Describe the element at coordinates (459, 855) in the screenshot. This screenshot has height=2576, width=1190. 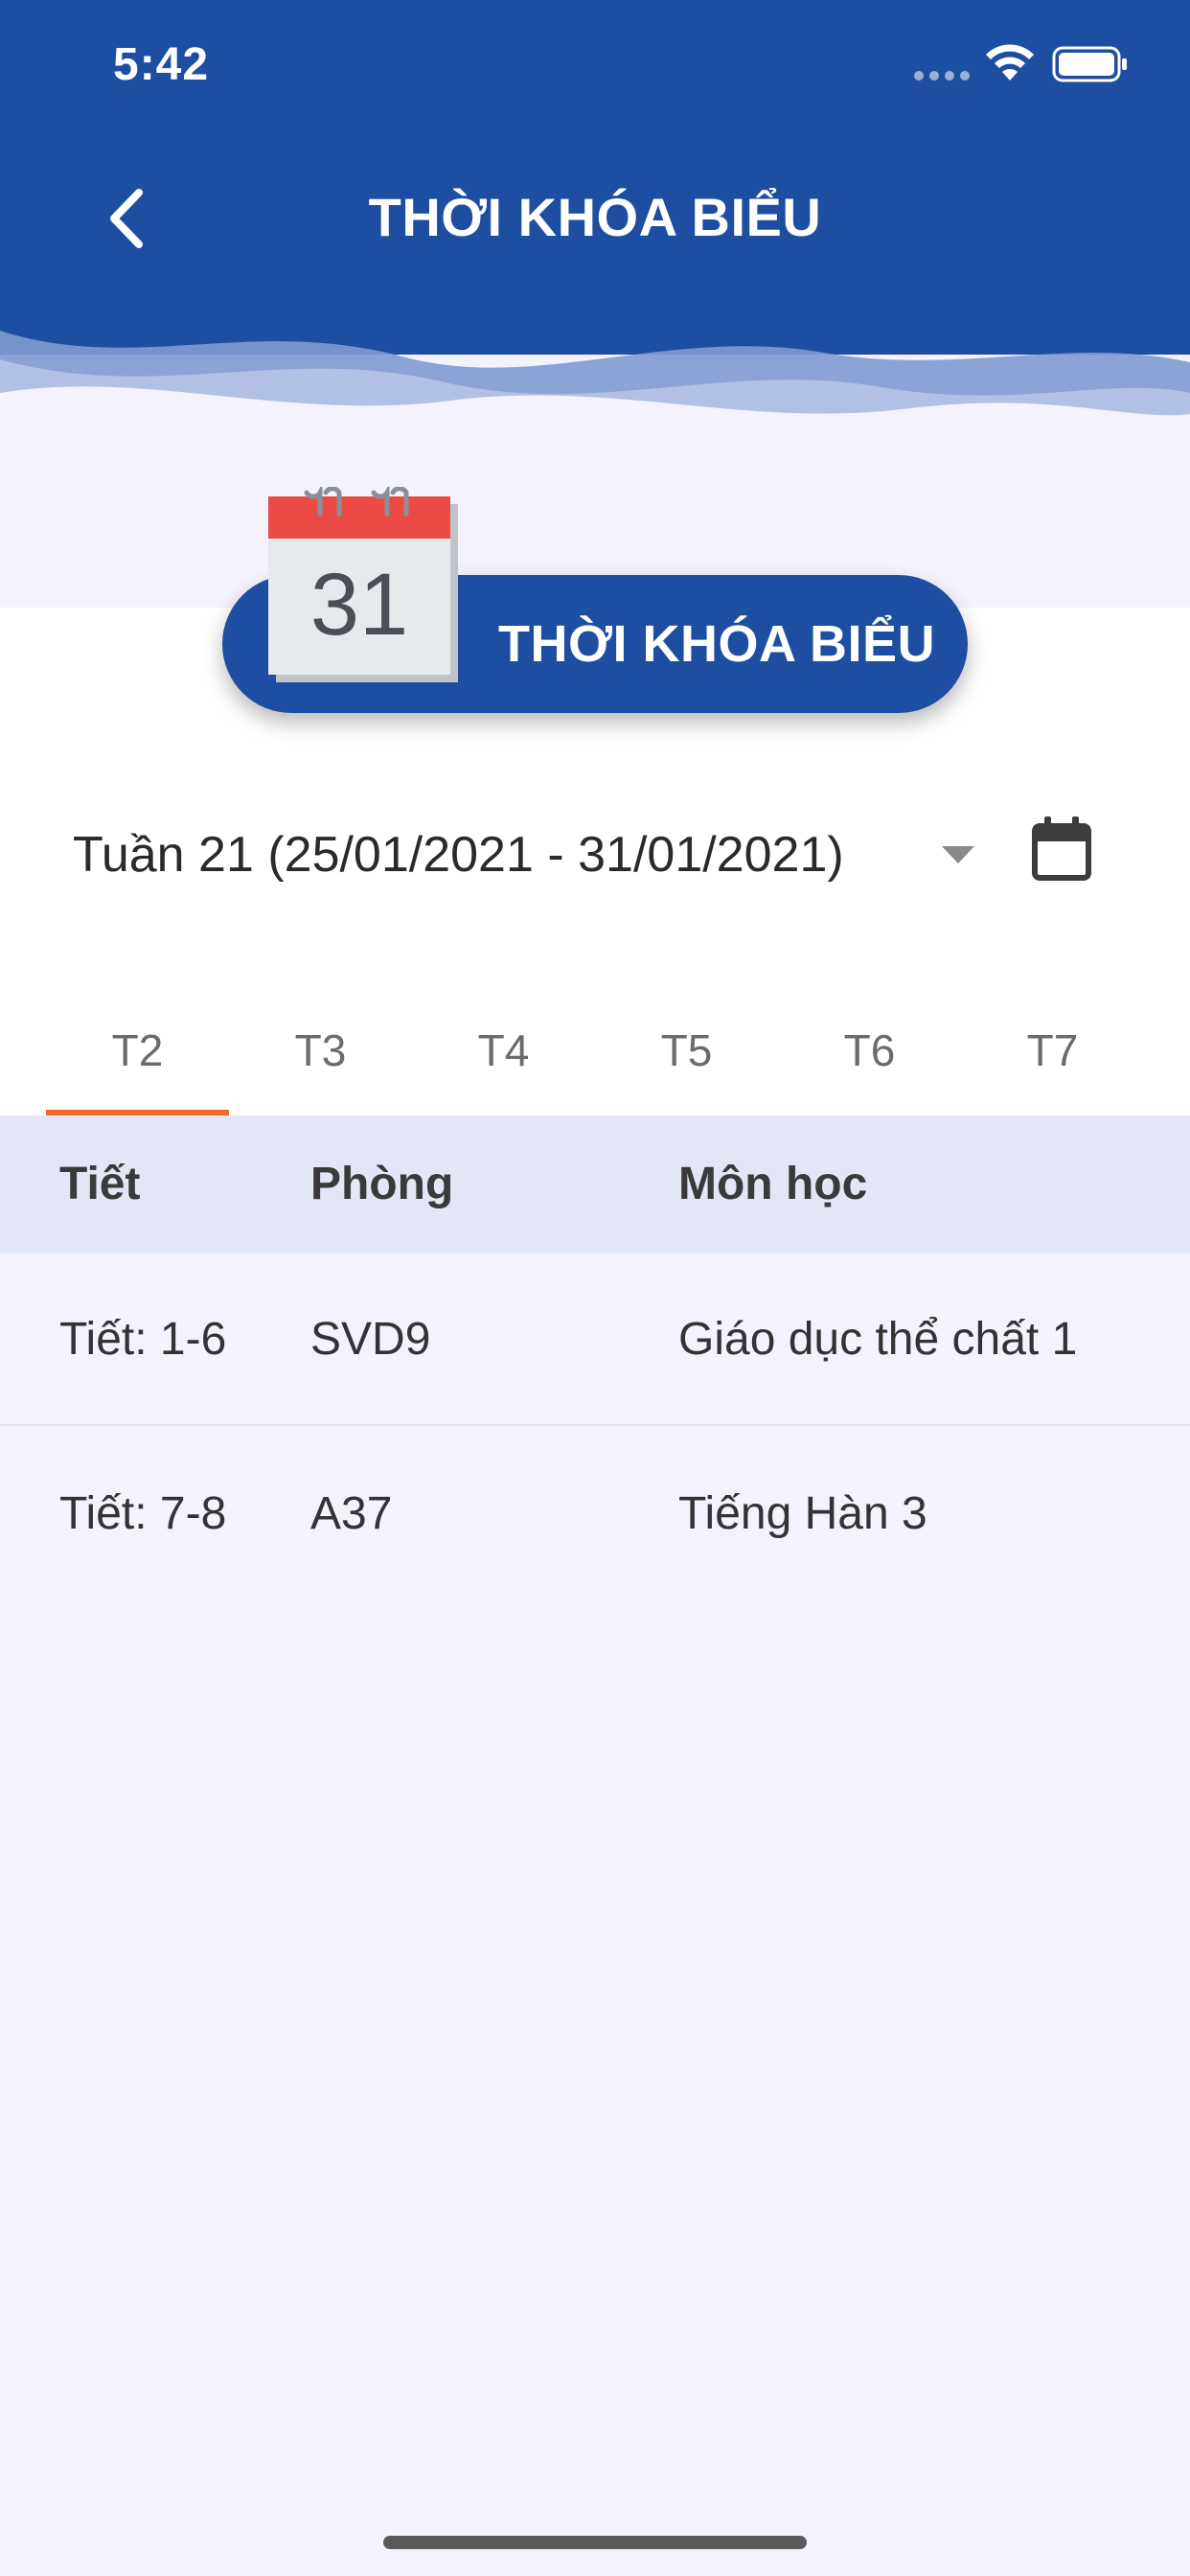
I see `week-dropdown-value: Tuần 21 (25/01/2021 - 31/01/2021)` at that location.